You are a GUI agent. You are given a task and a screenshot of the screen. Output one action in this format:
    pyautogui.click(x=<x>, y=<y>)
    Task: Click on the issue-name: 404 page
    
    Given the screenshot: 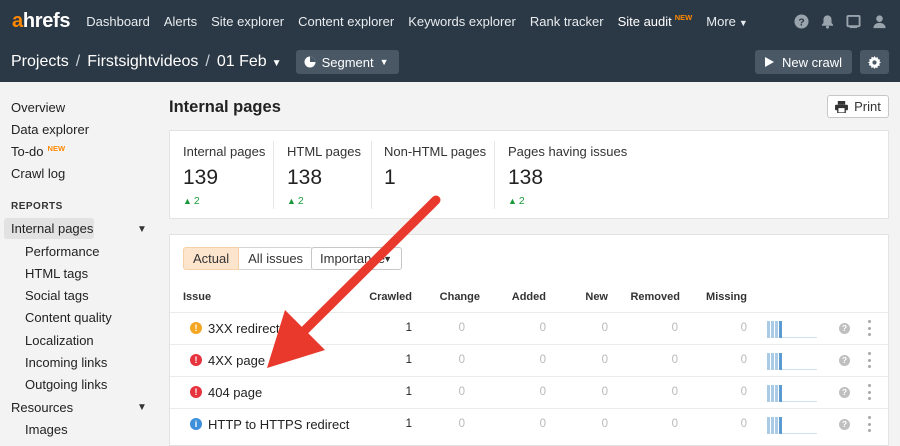 What is the action you would take?
    pyautogui.click(x=235, y=392)
    